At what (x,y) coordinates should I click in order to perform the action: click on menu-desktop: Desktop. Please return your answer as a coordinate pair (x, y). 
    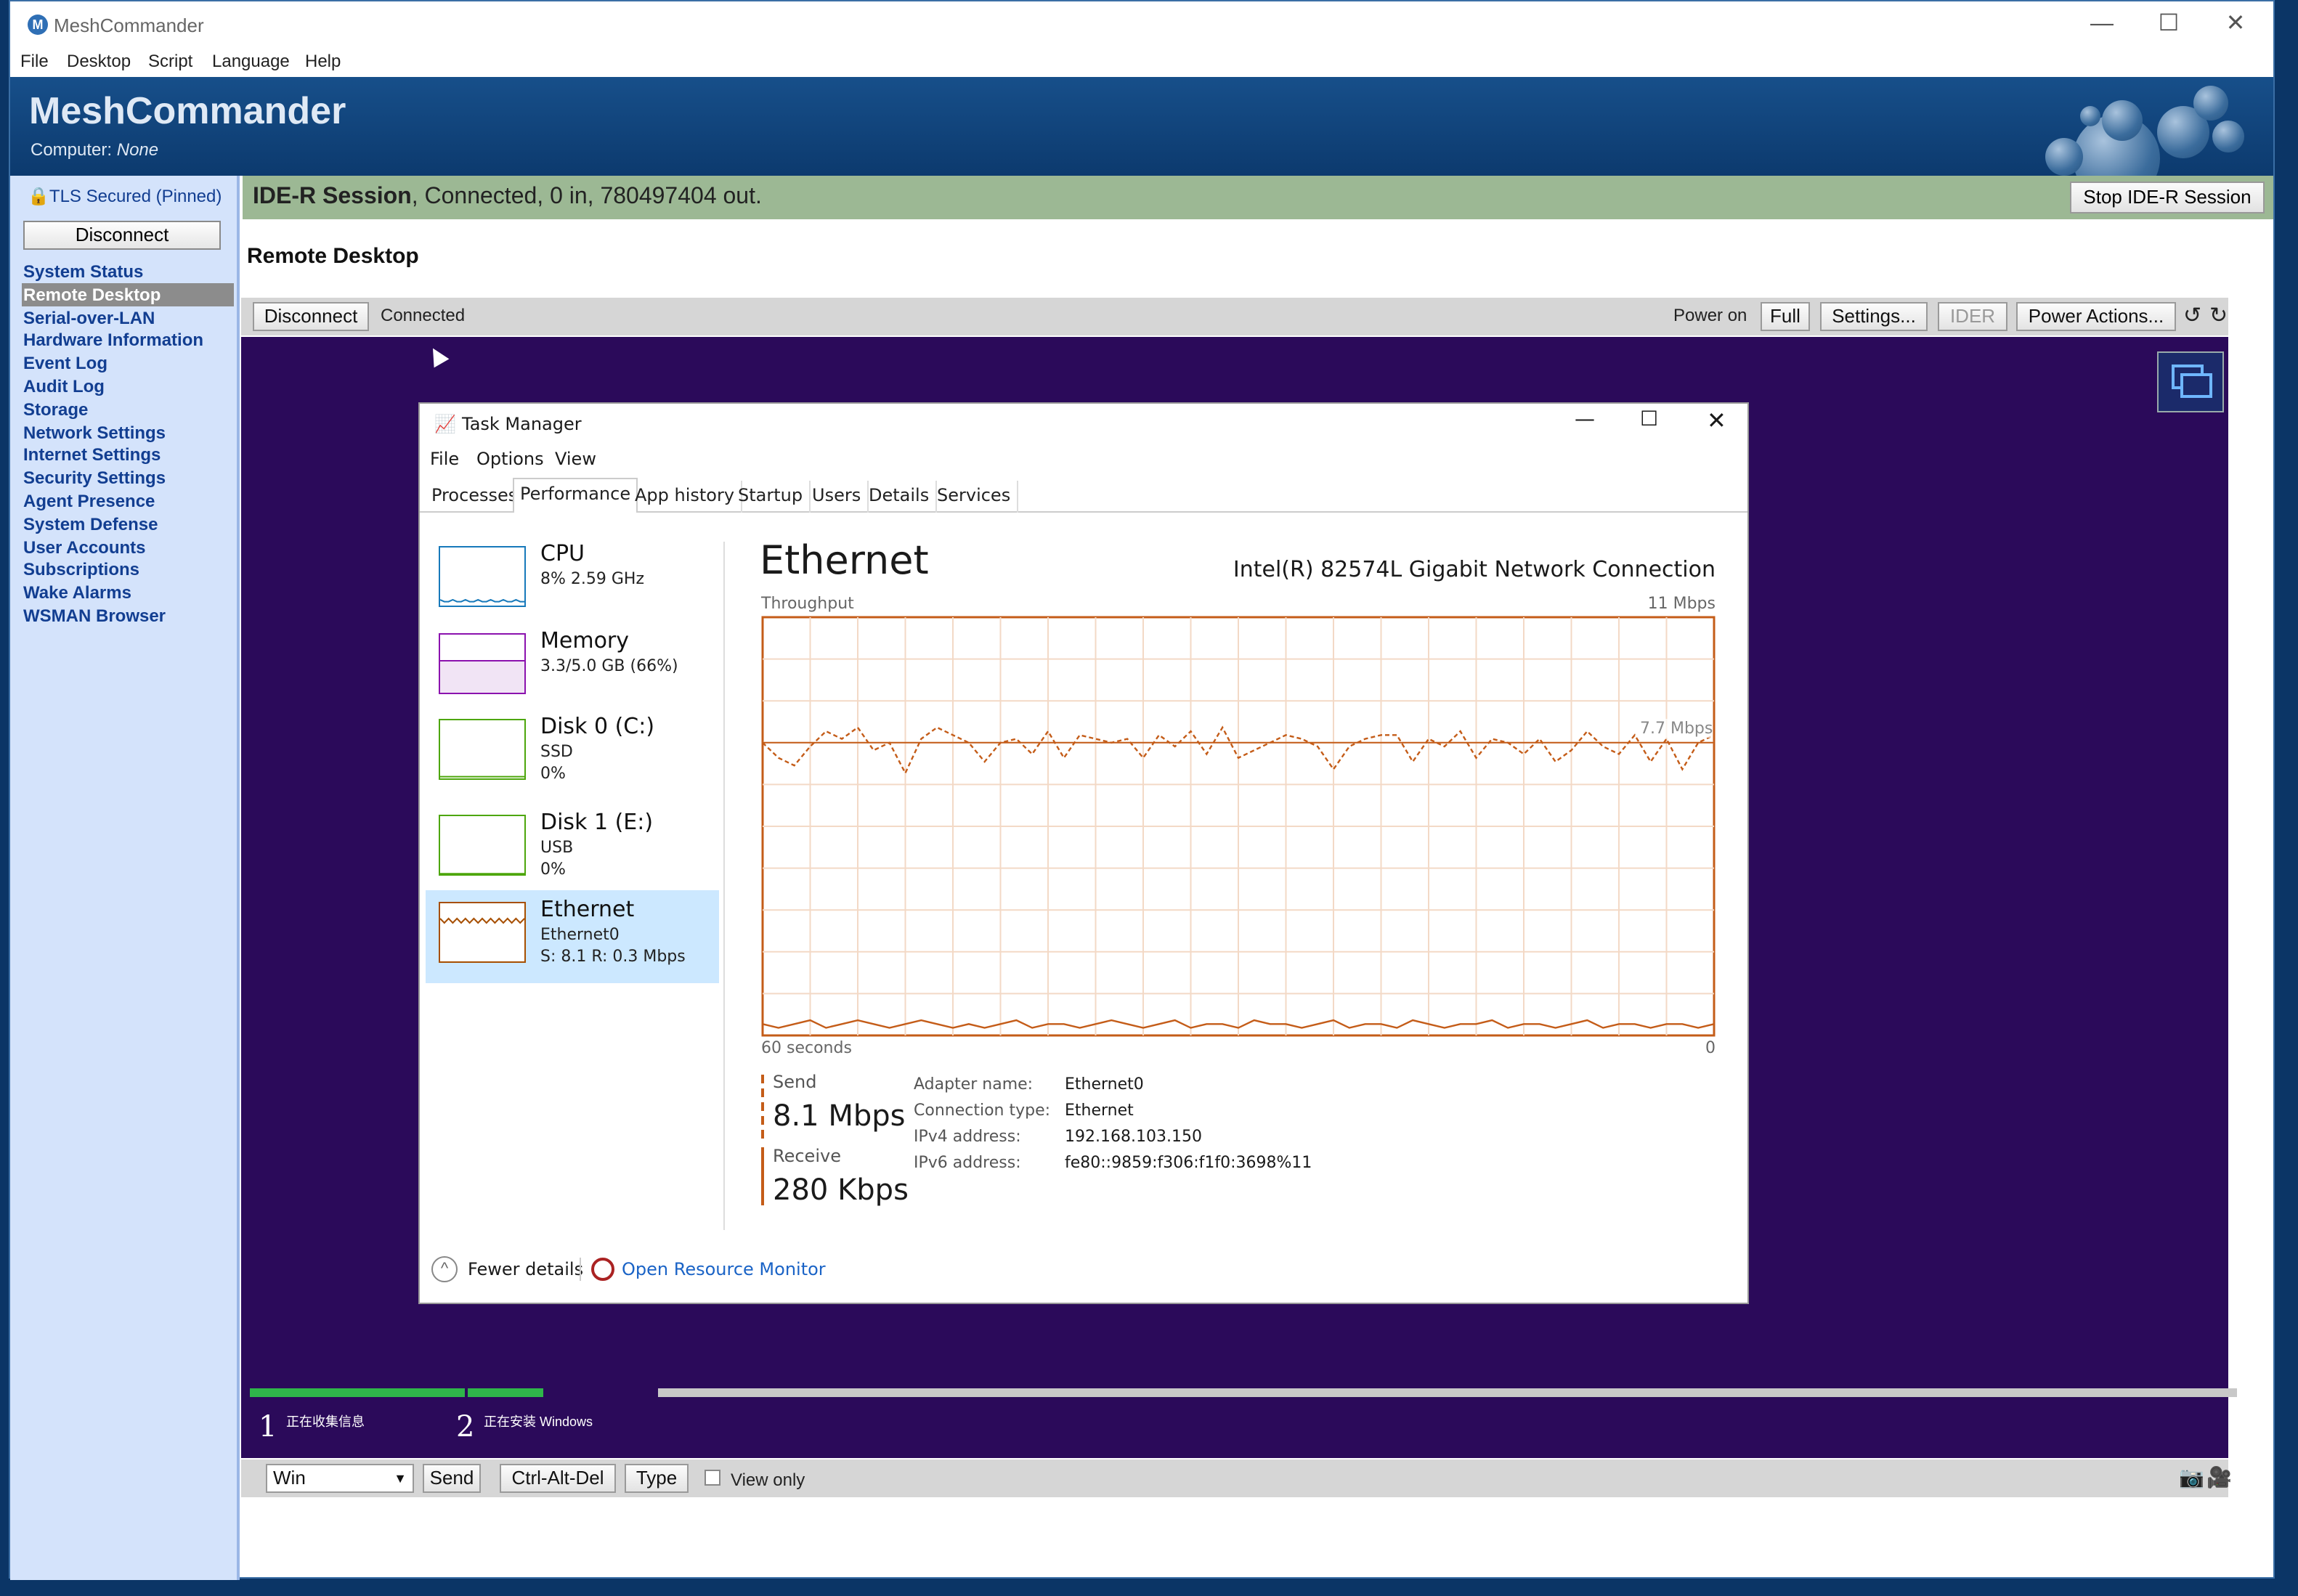
    Looking at the image, I should click on (99, 61).